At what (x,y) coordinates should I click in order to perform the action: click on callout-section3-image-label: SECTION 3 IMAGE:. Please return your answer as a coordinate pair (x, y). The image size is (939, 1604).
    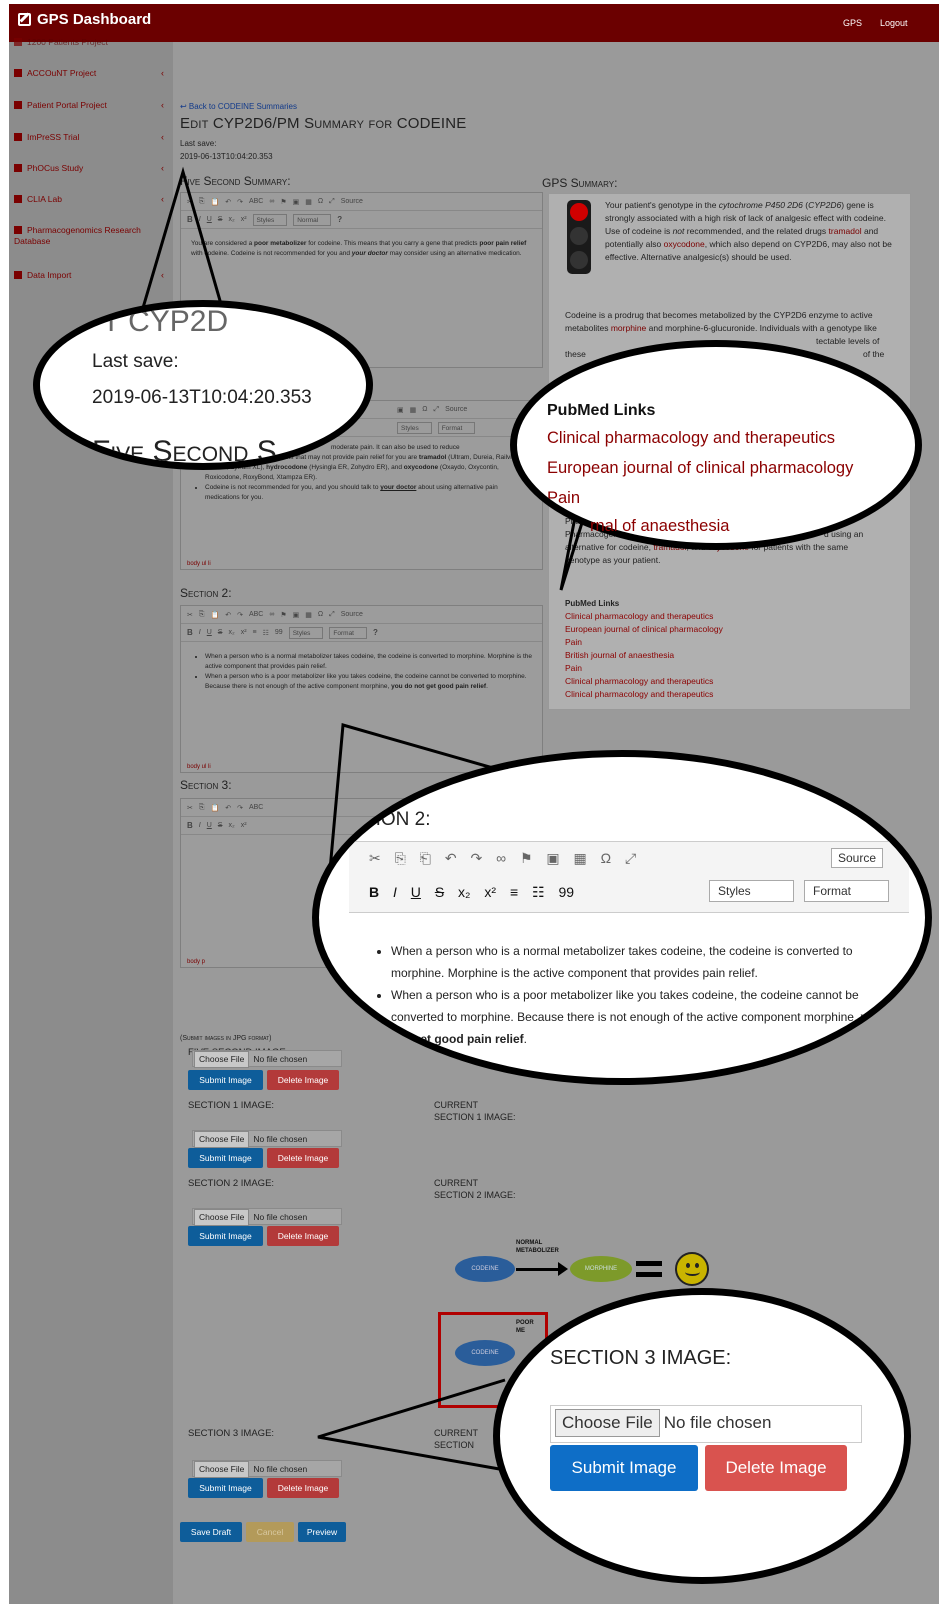
    Looking at the image, I should click on (641, 1358).